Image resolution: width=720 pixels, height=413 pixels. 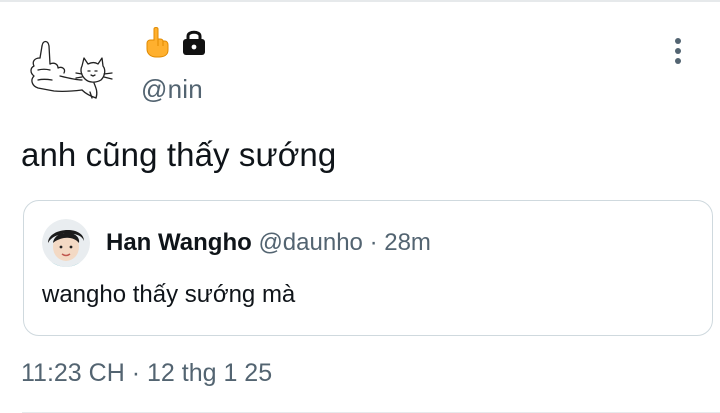 I want to click on quoted-time: 28m, so click(x=407, y=242).